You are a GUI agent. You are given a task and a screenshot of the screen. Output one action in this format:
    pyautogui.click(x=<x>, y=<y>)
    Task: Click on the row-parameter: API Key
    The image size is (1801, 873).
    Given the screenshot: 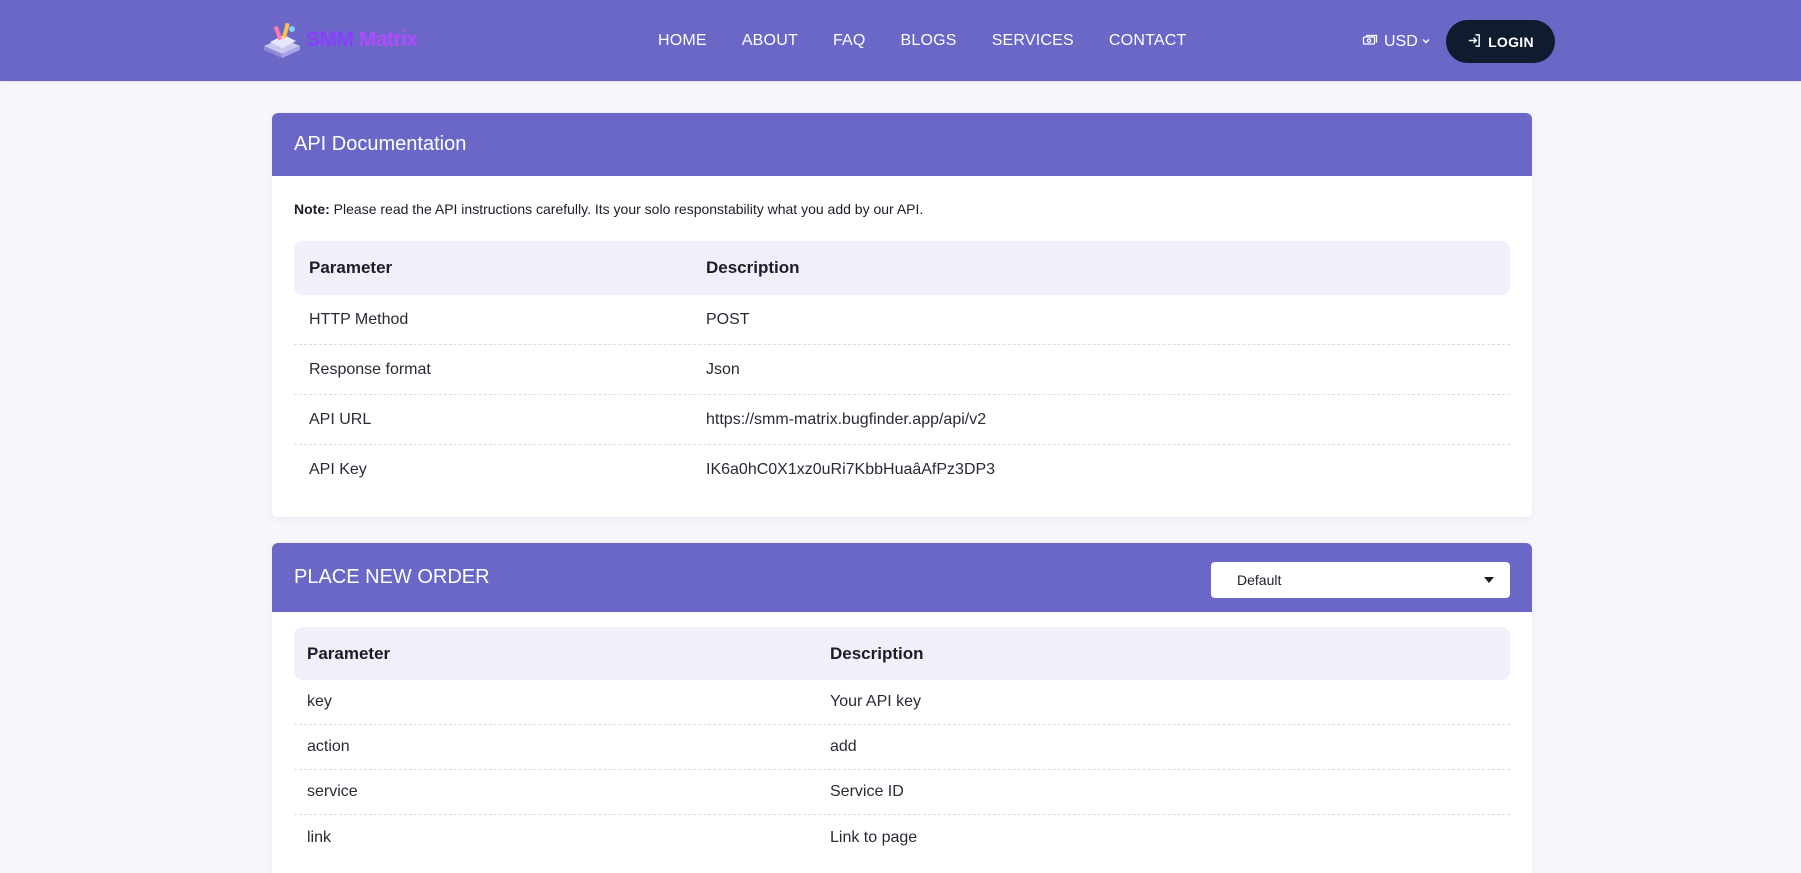 What is the action you would take?
    pyautogui.click(x=338, y=469)
    